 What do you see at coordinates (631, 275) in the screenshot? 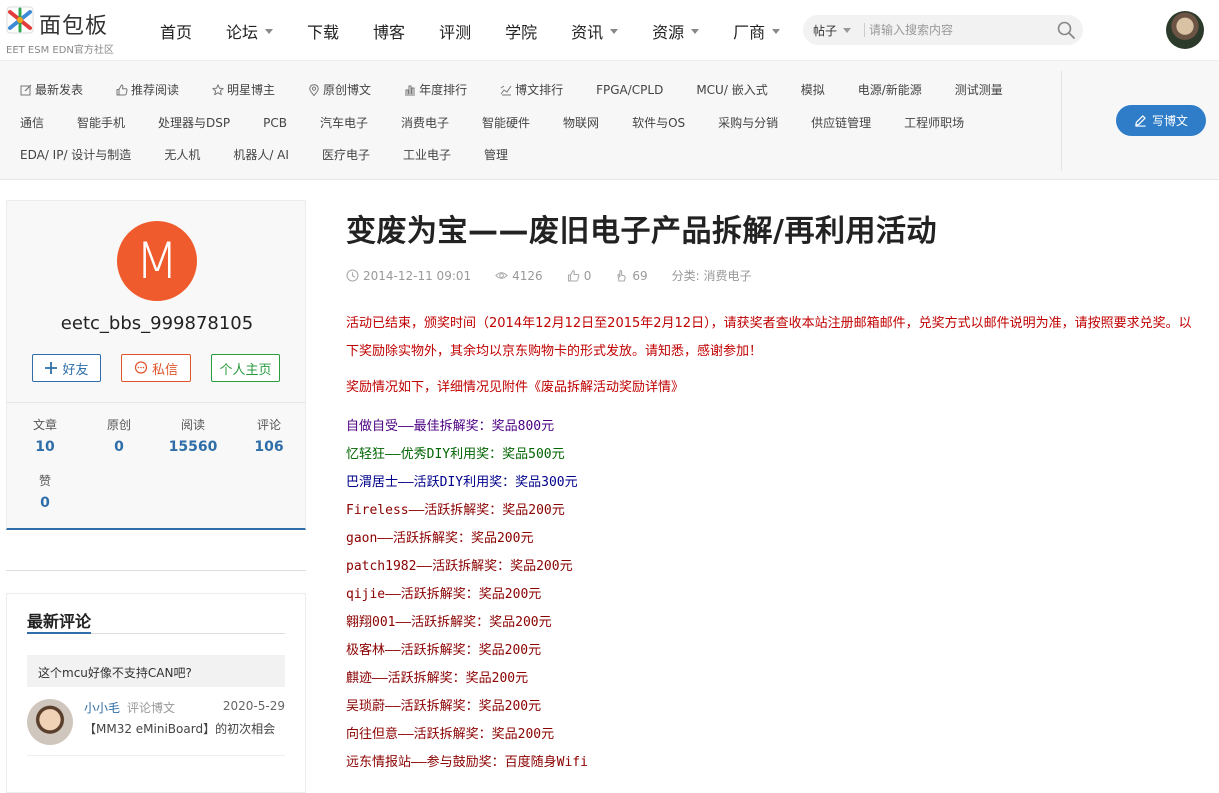
I see `article-favorites: 69` at bounding box center [631, 275].